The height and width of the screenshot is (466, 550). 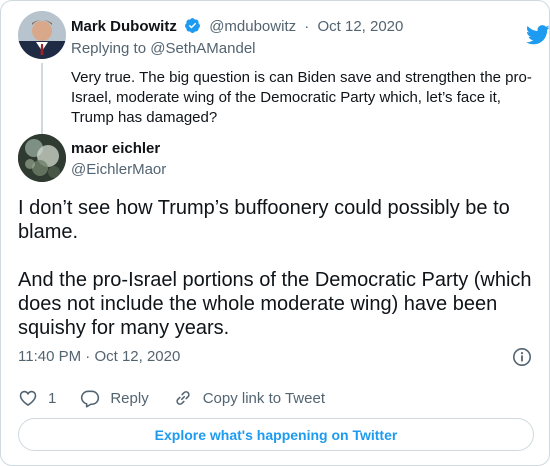 I want to click on parent-author-name: Mark Dubowitz, so click(x=124, y=26).